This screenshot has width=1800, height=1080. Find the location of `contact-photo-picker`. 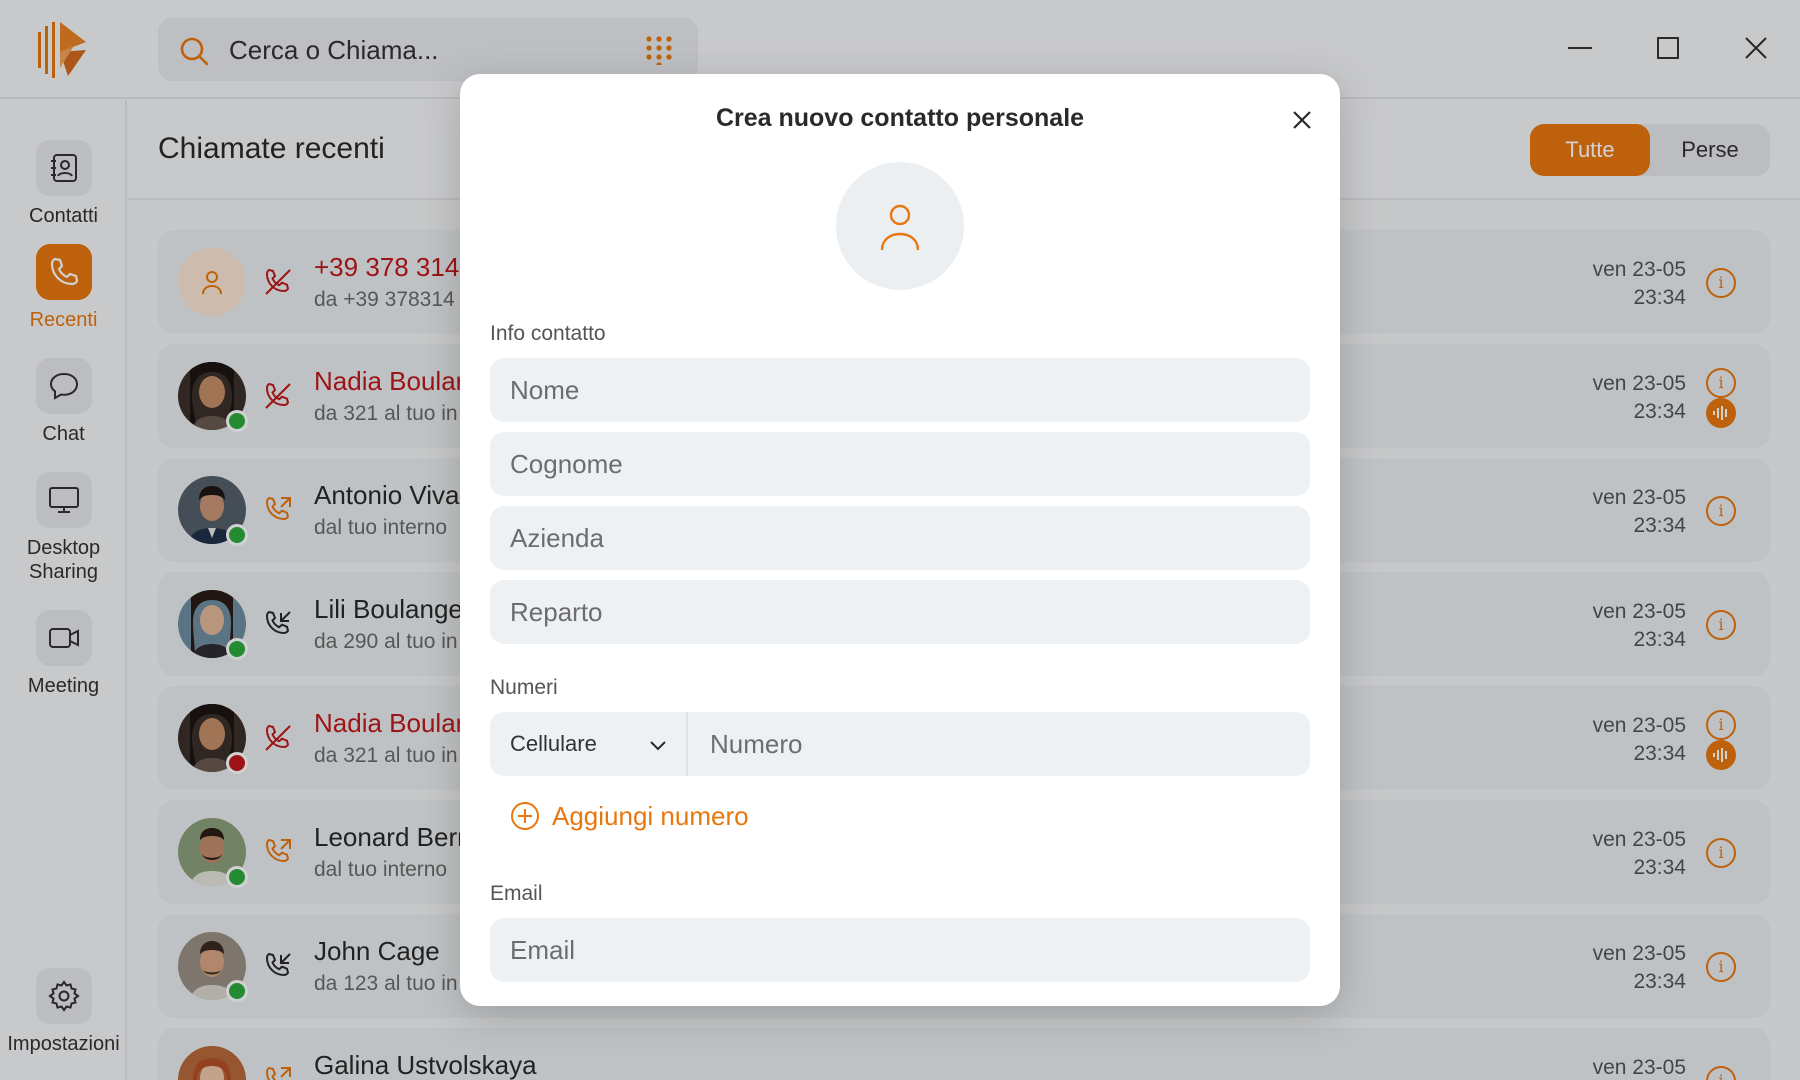

contact-photo-picker is located at coordinates (900, 226).